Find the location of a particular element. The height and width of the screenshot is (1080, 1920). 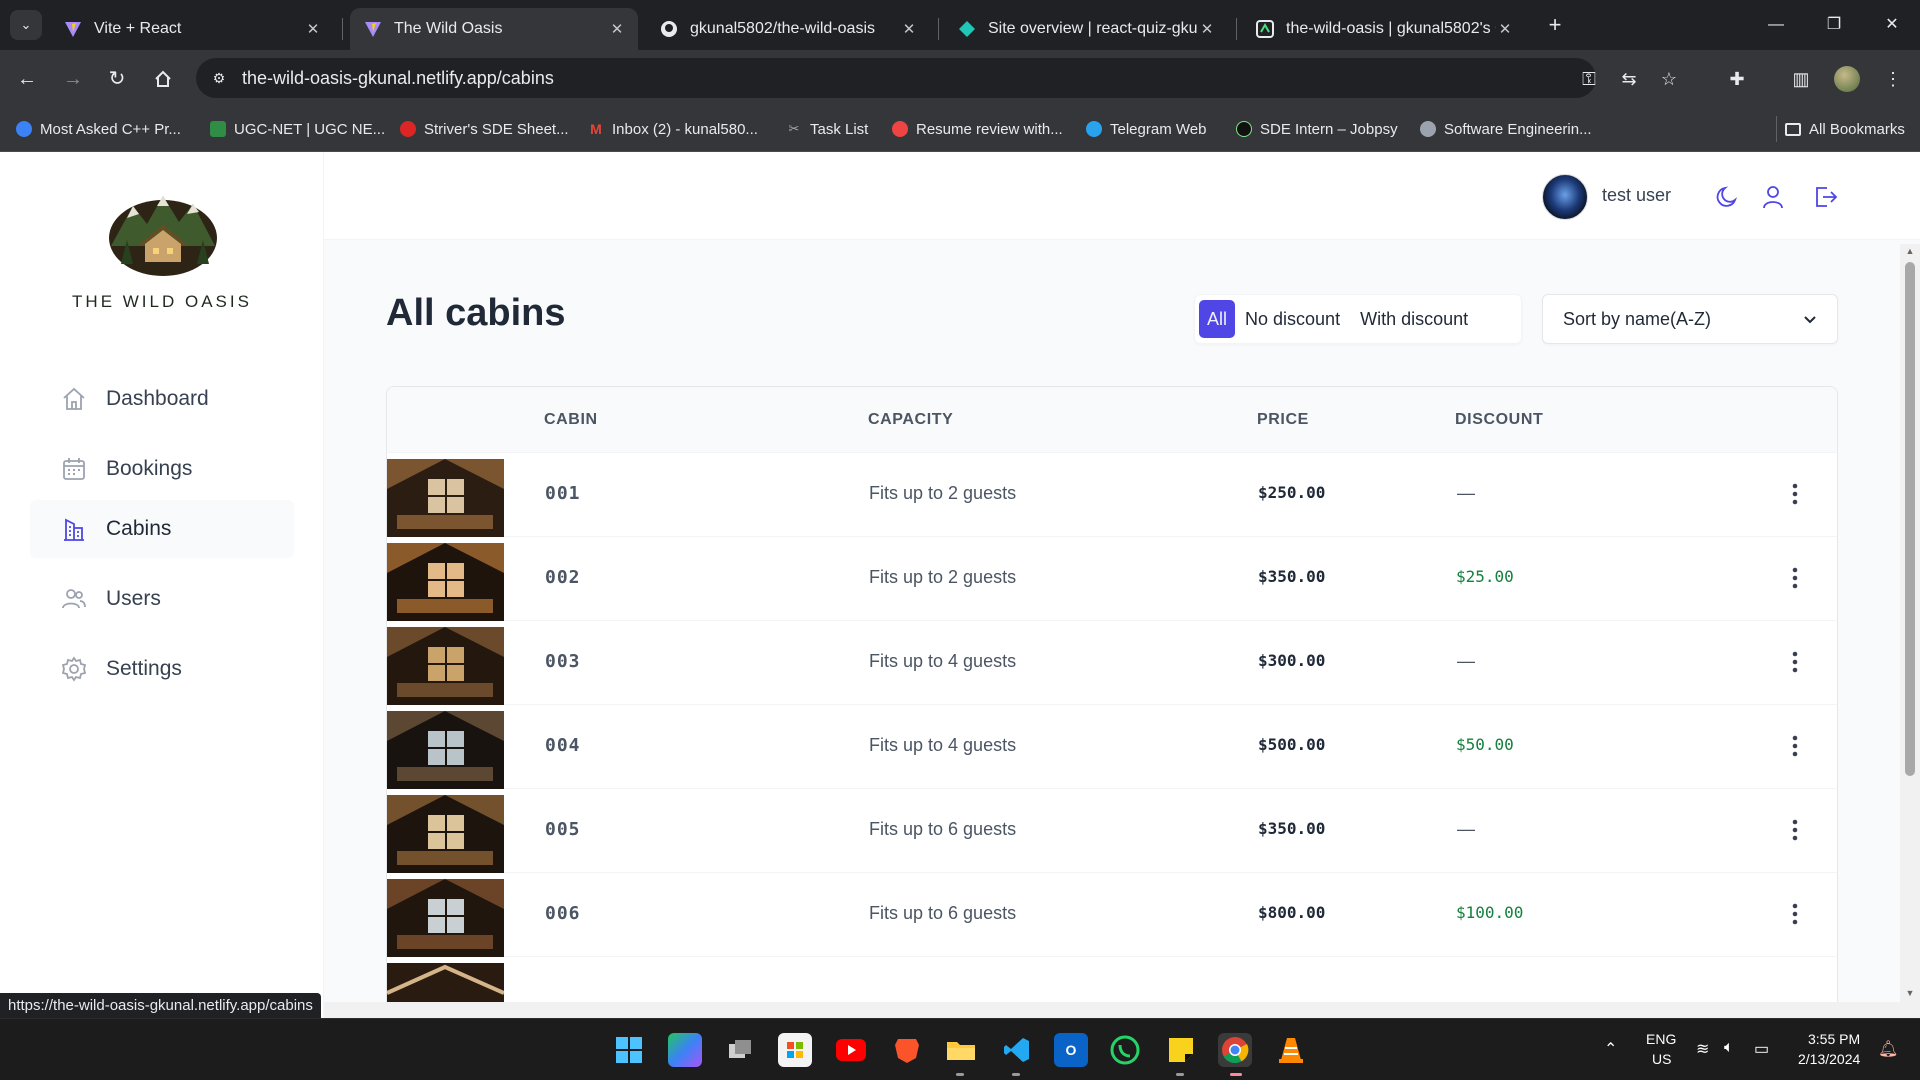

table-row: 006 Fits up to 6 guests $800.00 $100.00 is located at coordinates (1112, 915).